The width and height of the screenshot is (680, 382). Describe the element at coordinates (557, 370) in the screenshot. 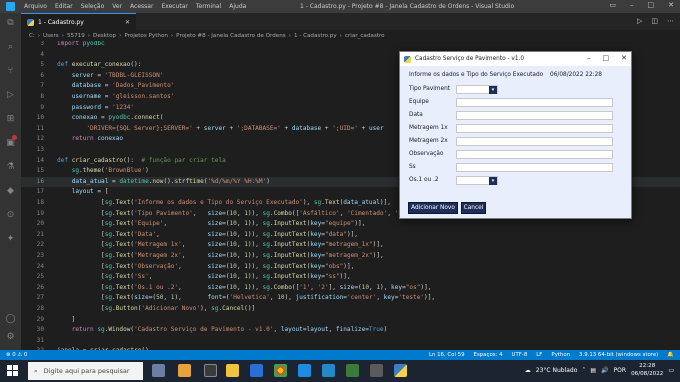

I see `weather-text: 23°C Nublado` at that location.